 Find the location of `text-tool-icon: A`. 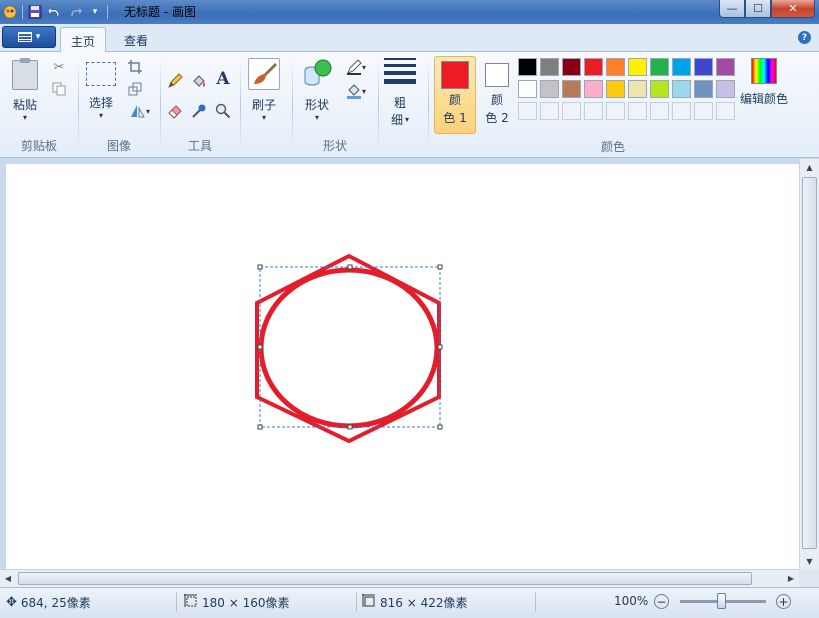

text-tool-icon: A is located at coordinates (223, 79).